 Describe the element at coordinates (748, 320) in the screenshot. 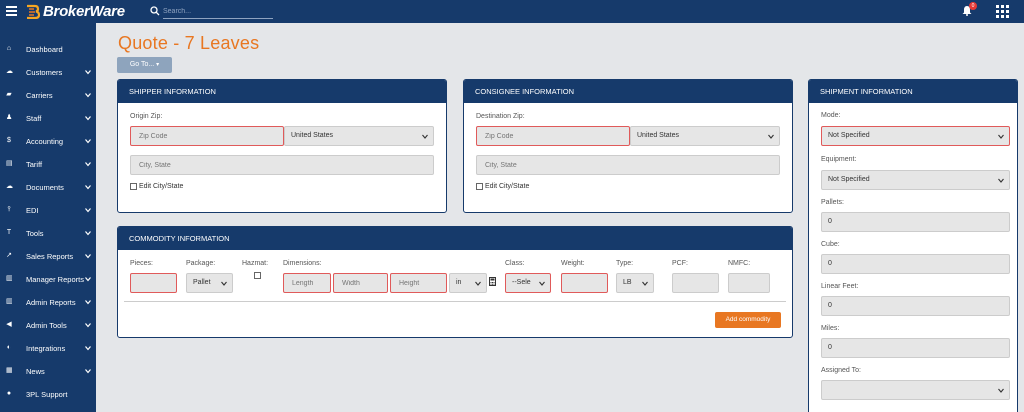

I see `add-commodity-button: Add commodity` at that location.